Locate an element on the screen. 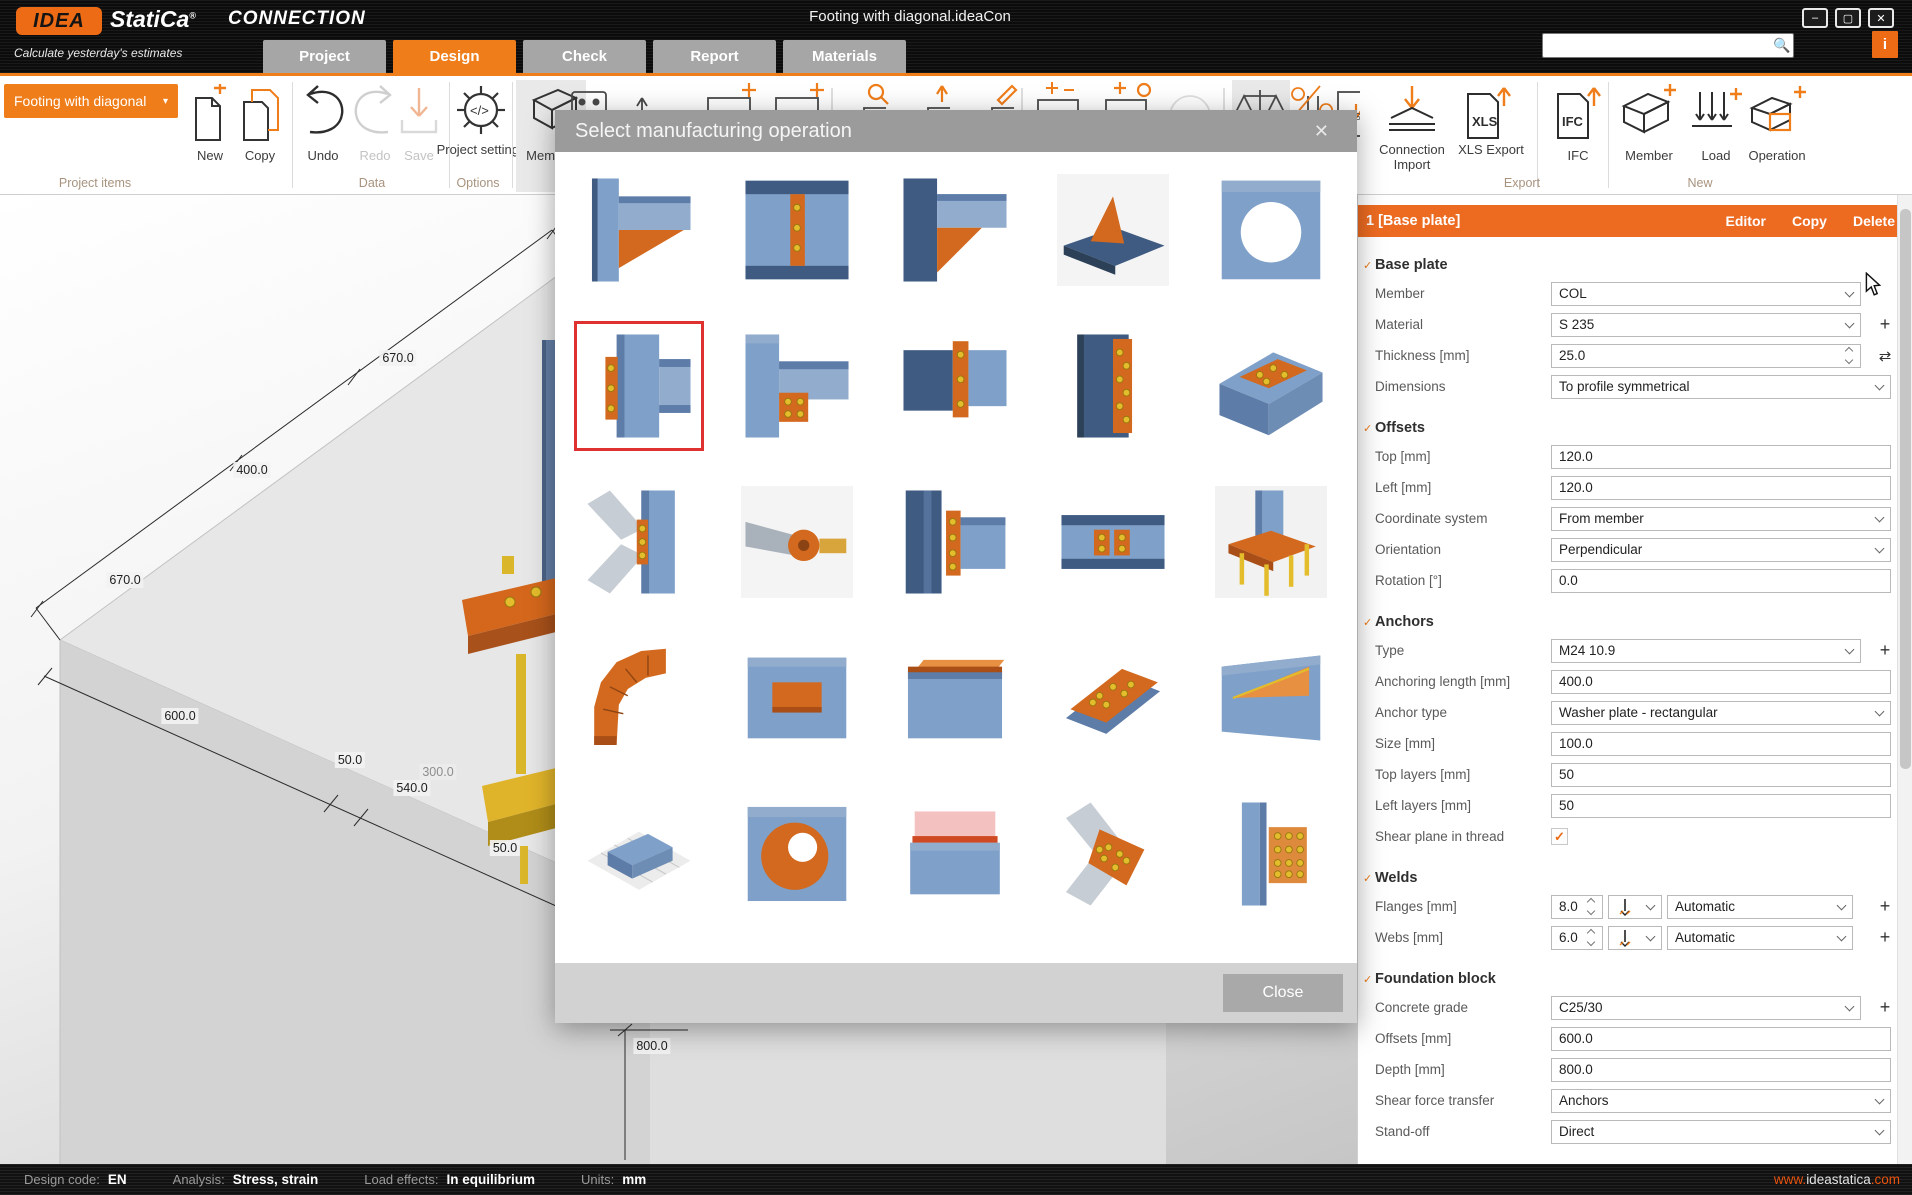 This screenshot has width=1912, height=1195. operation-thumbnail-stub is located at coordinates (955, 386).